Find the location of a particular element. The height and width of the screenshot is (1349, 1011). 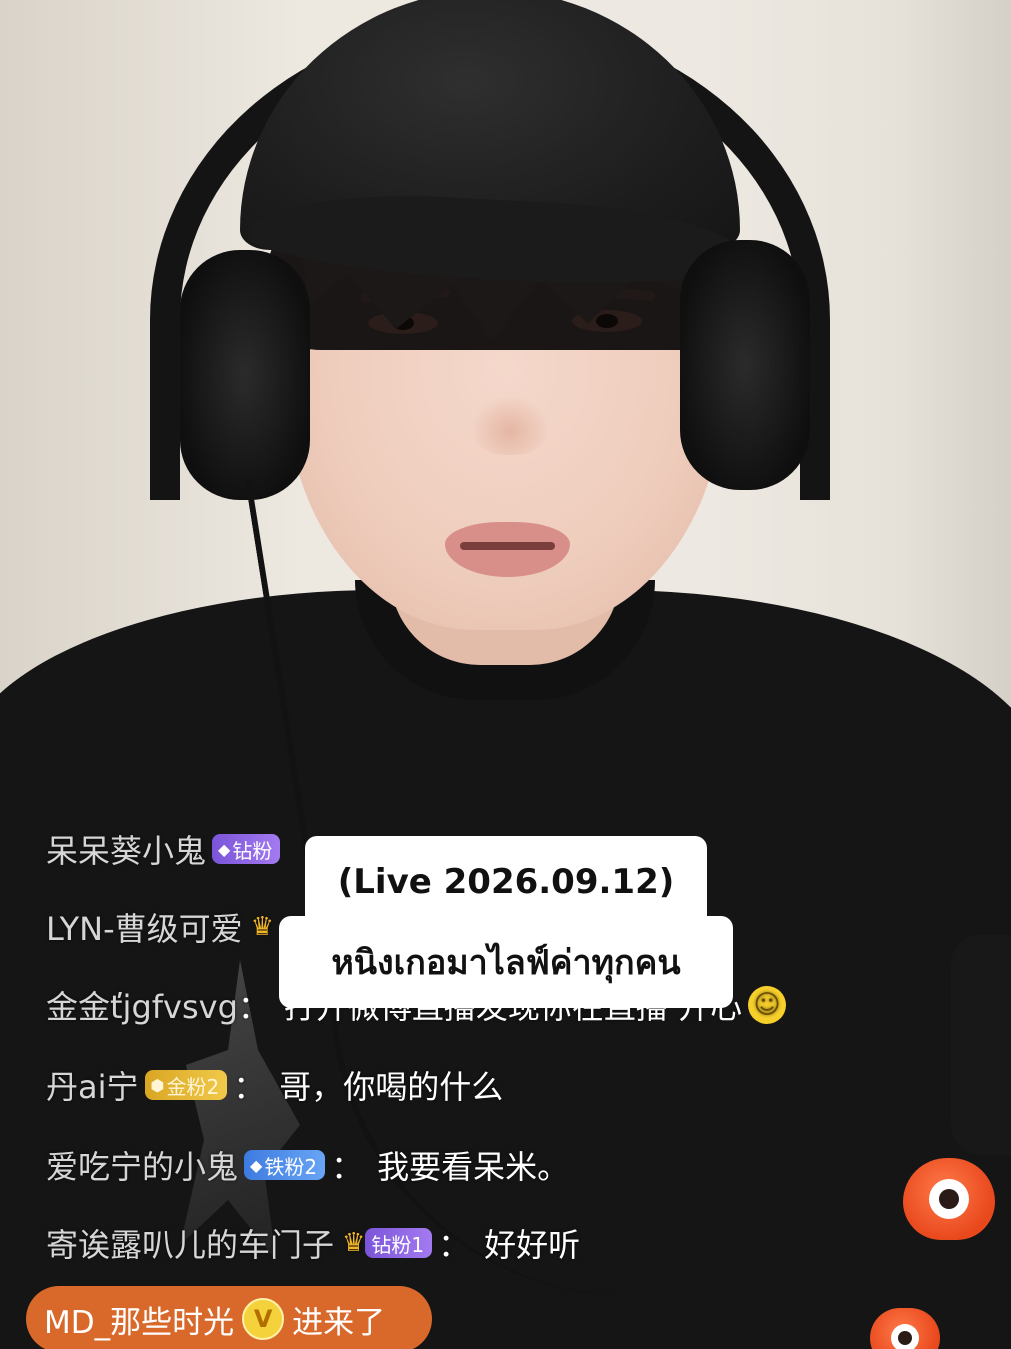

chat-message: 呆呆葵小鬼 ◆ 钻粉 is located at coordinates (166, 849).